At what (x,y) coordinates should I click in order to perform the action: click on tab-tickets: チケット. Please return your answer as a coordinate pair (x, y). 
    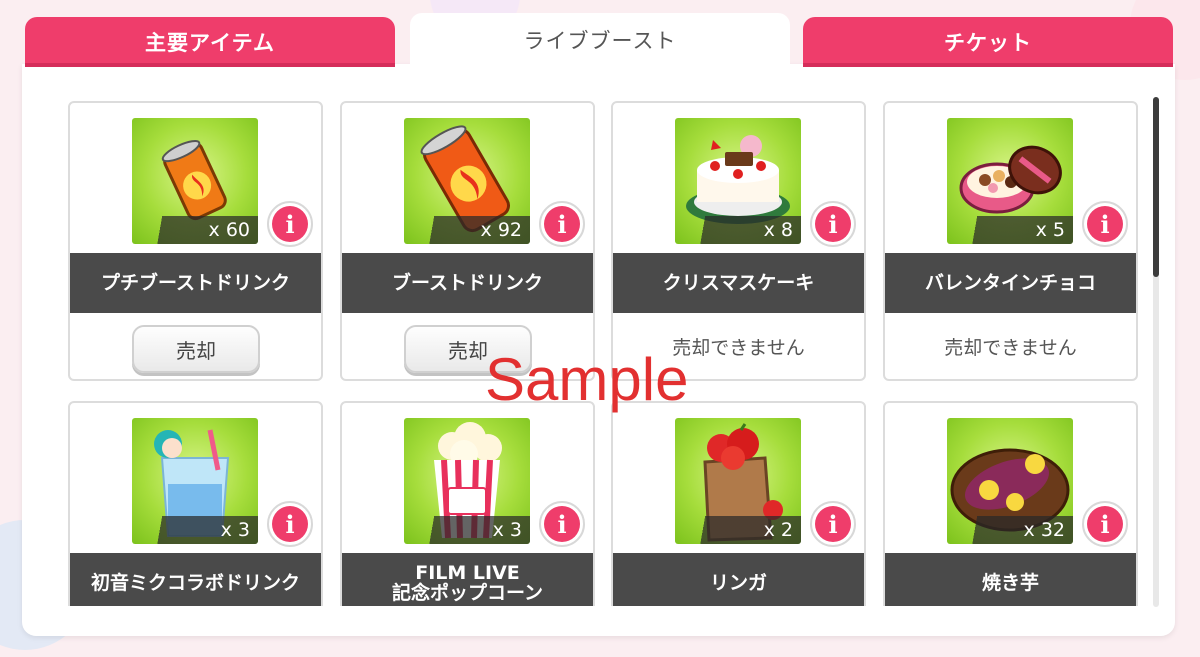
    Looking at the image, I should click on (988, 42).